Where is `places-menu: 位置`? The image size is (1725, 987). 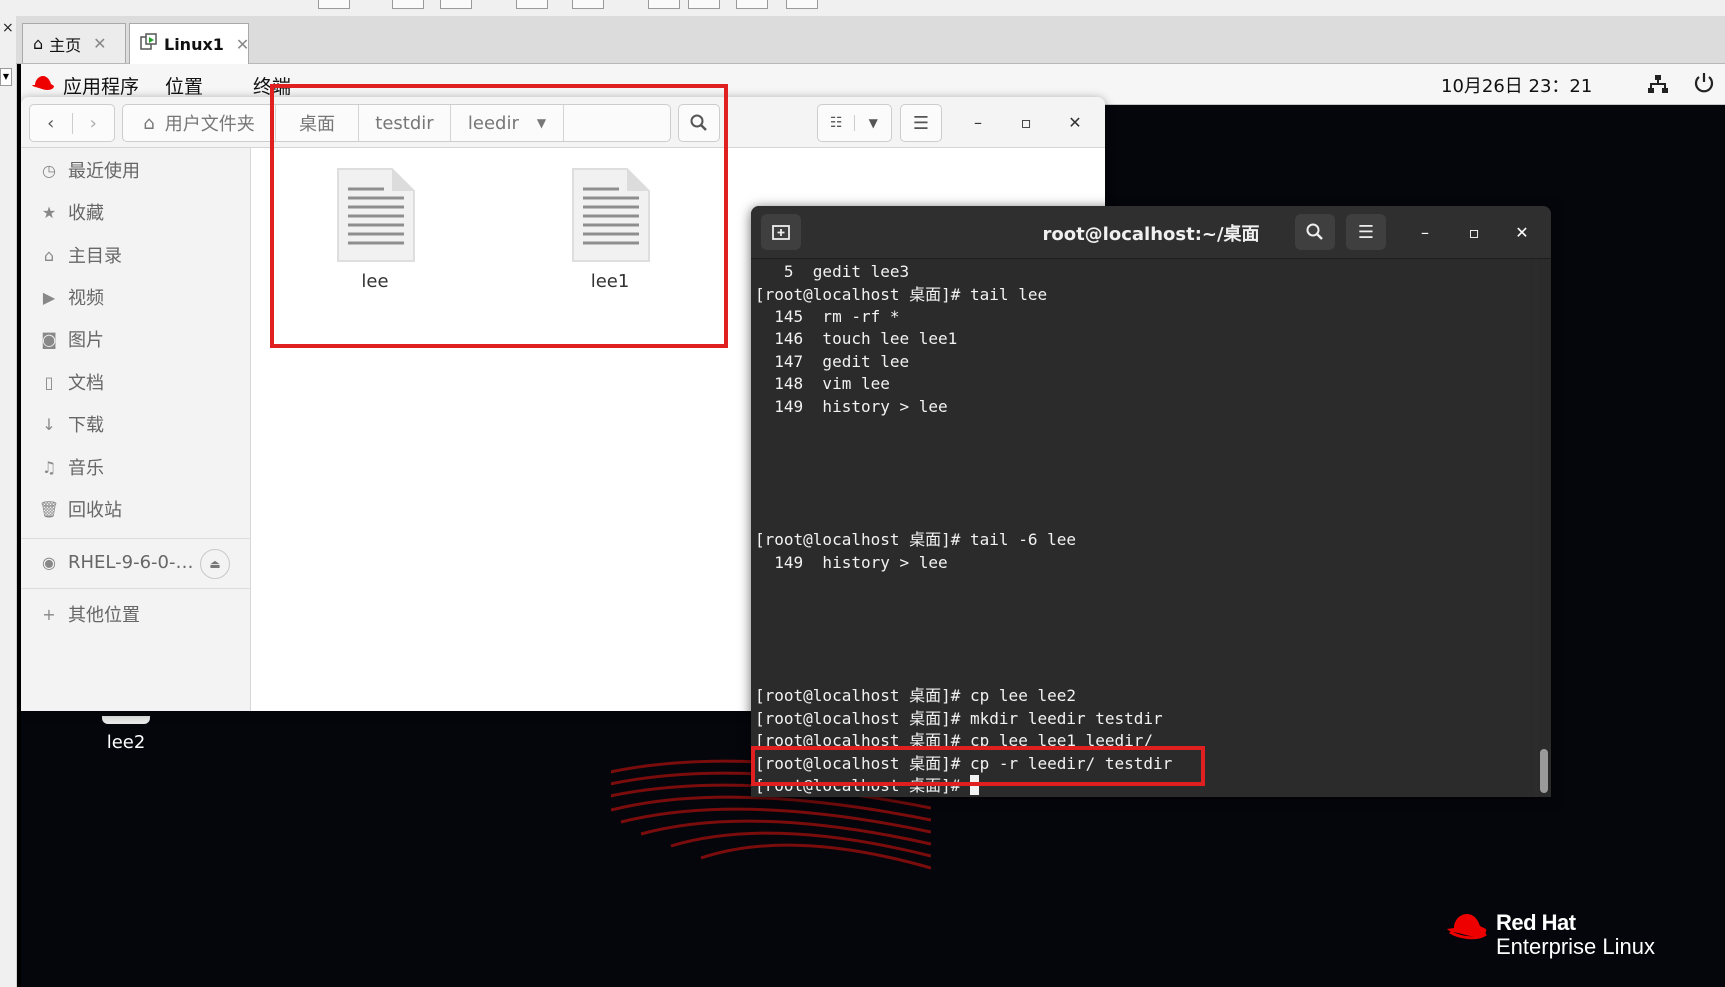 places-menu: 位置 is located at coordinates (184, 85).